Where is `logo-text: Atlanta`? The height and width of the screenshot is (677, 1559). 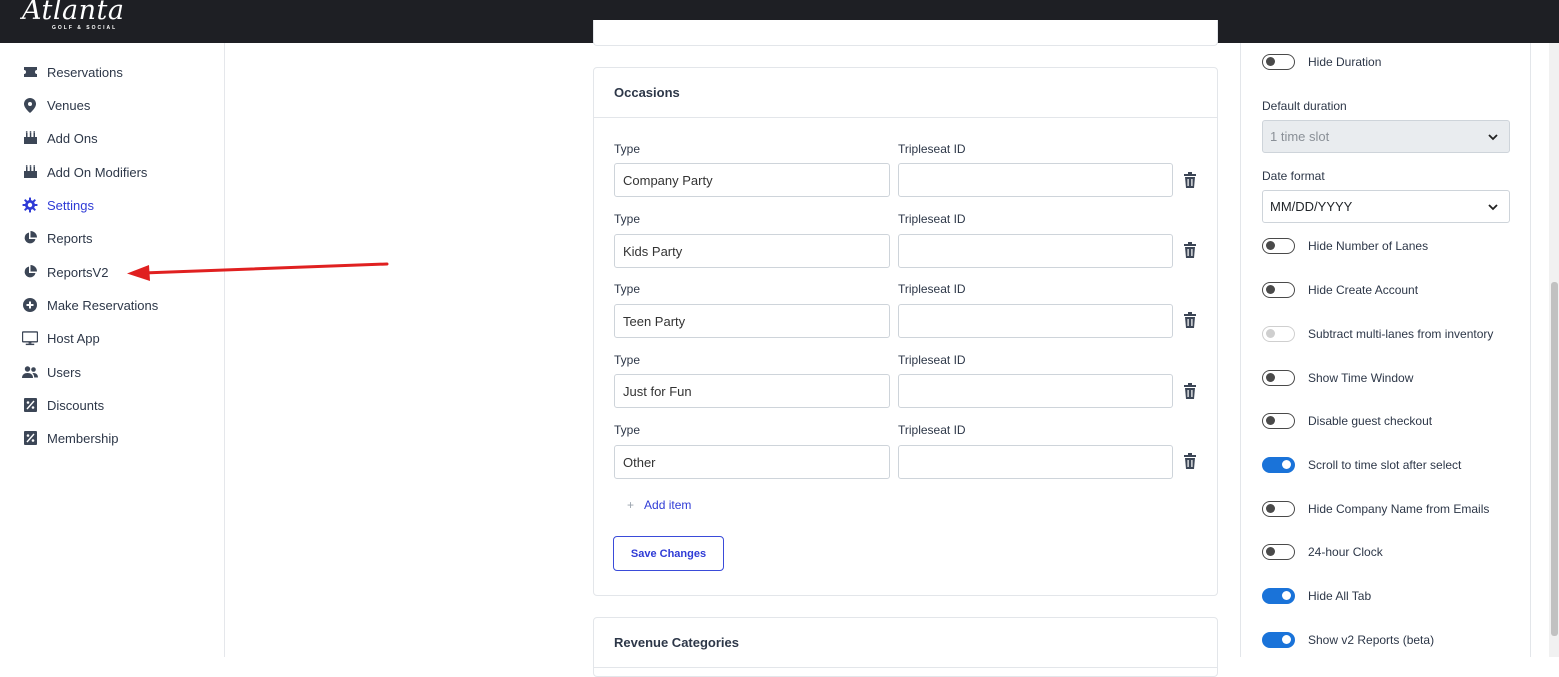 logo-text: Atlanta is located at coordinates (73, 13).